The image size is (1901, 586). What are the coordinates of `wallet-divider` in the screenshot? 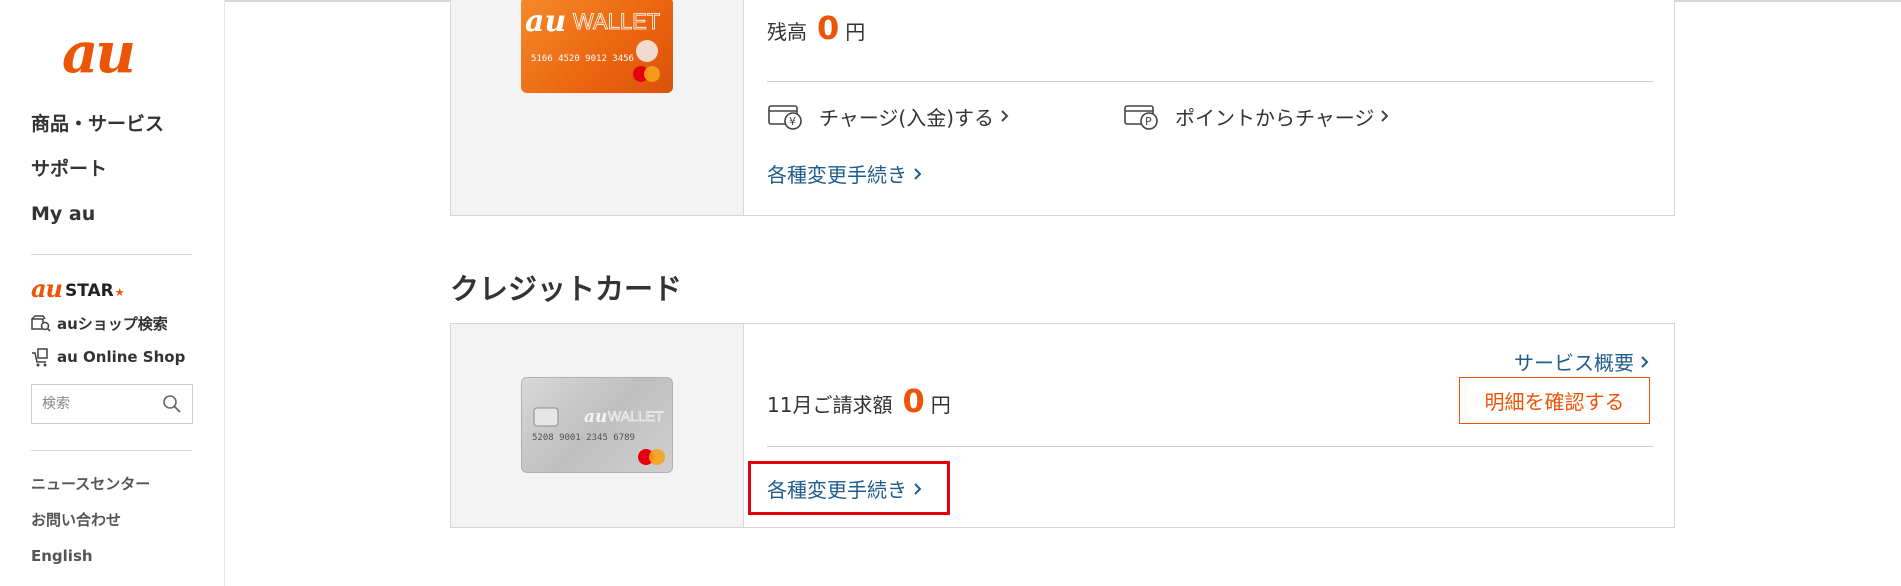 It's located at (1210, 81).